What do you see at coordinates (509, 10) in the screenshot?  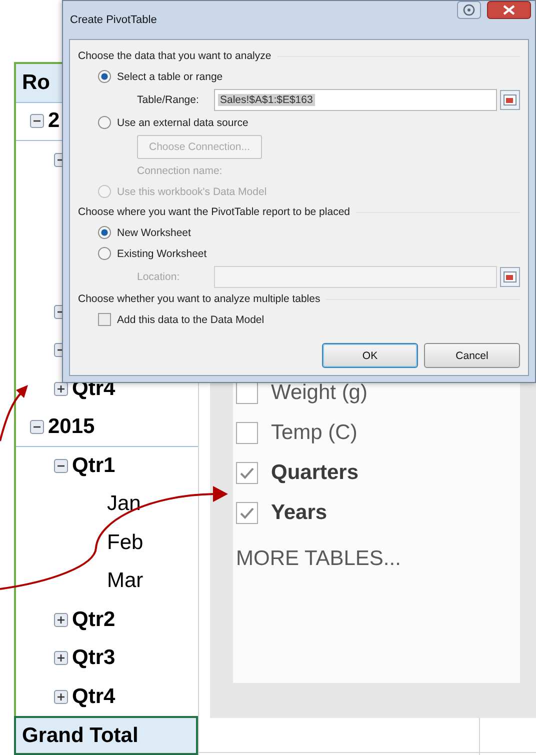 I see `close-icon` at bounding box center [509, 10].